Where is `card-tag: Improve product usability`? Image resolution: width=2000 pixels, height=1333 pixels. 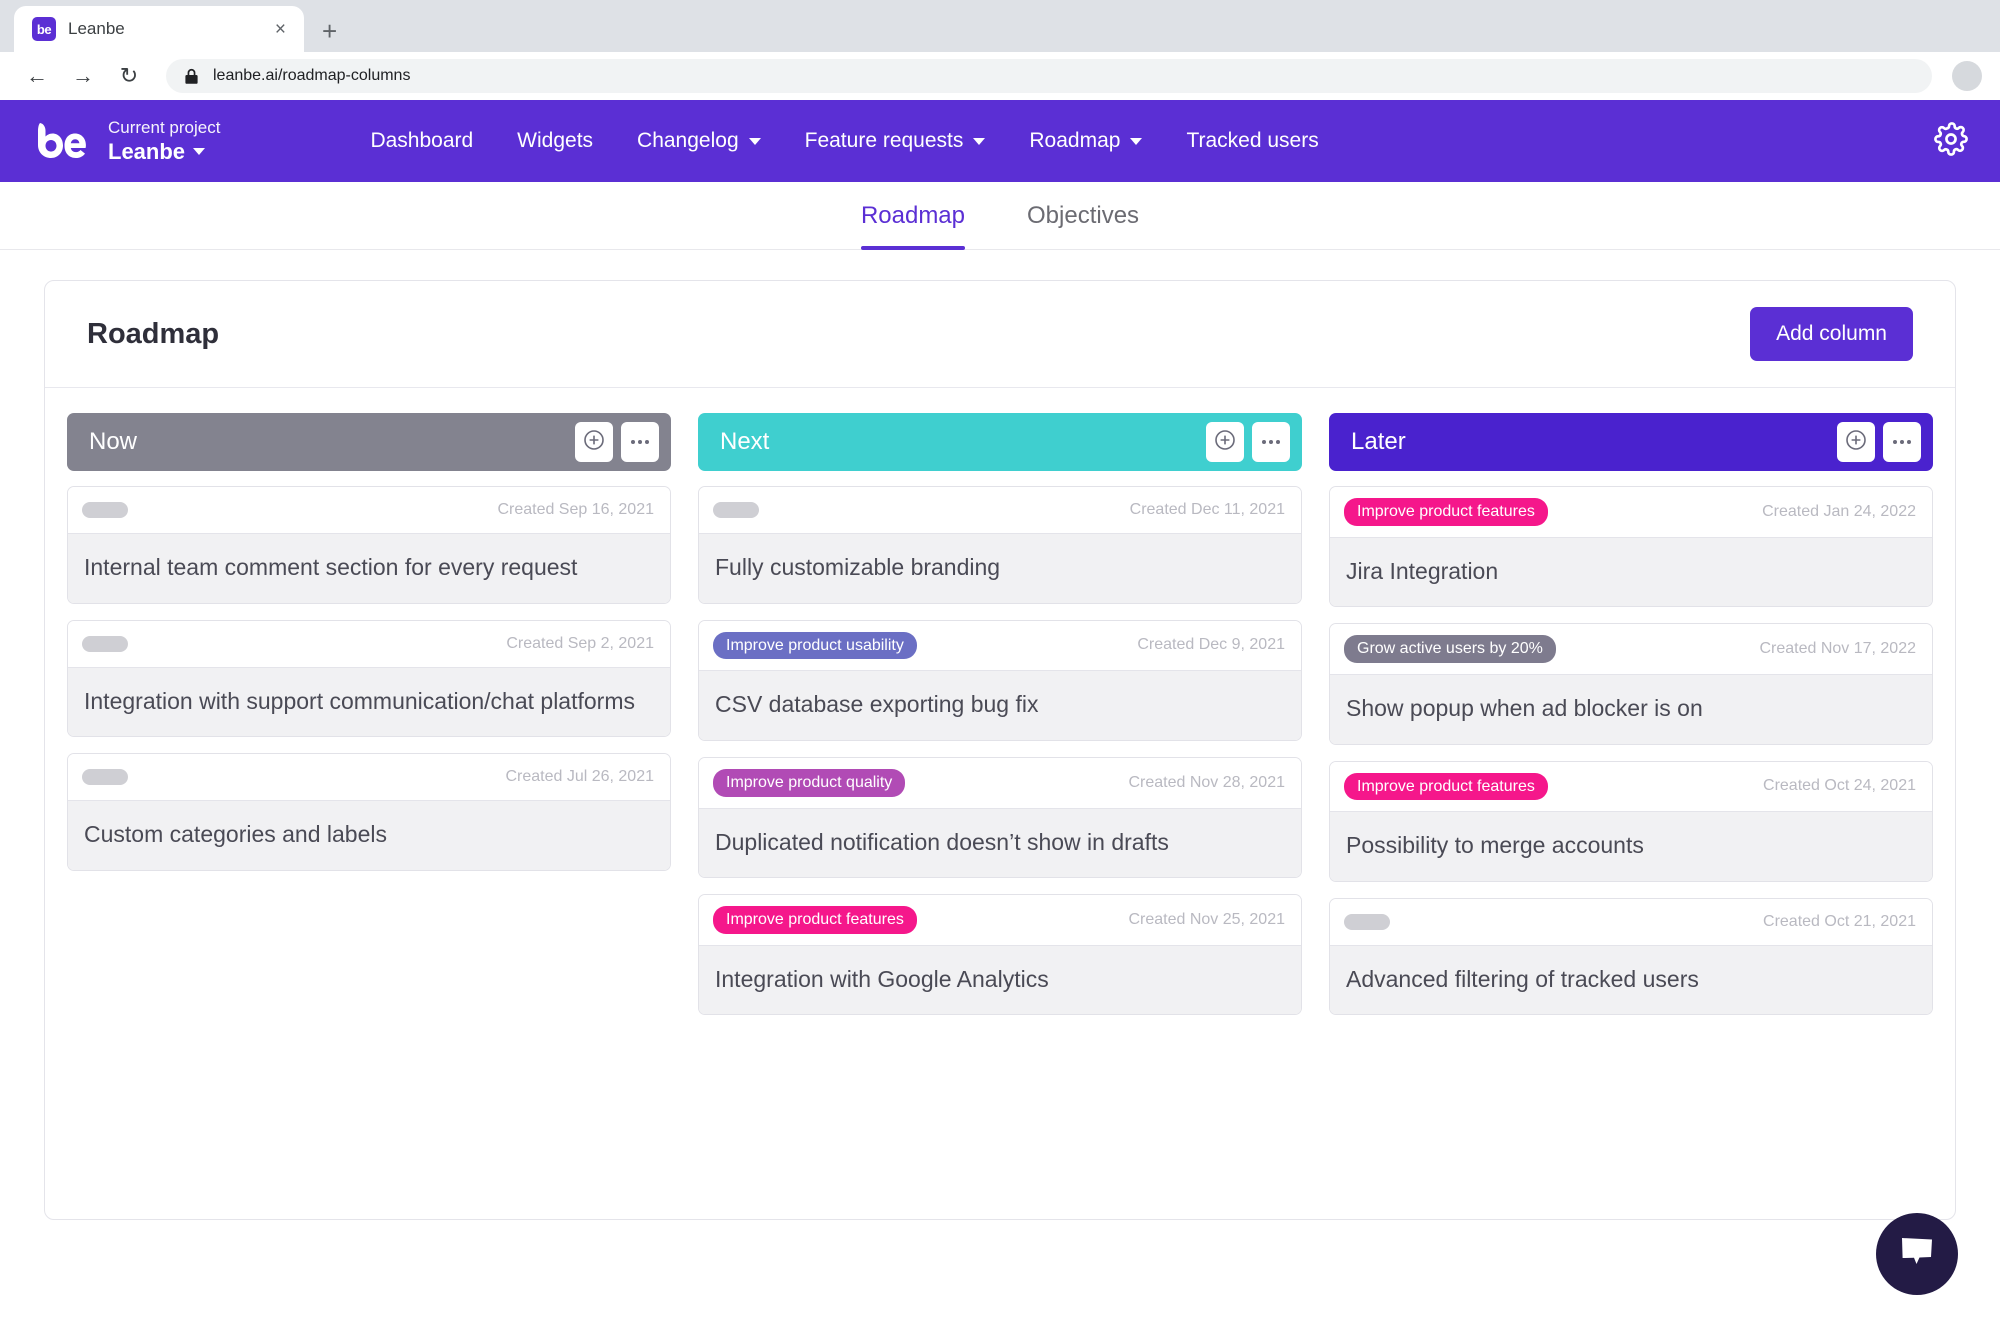 card-tag: Improve product usability is located at coordinates (815, 645).